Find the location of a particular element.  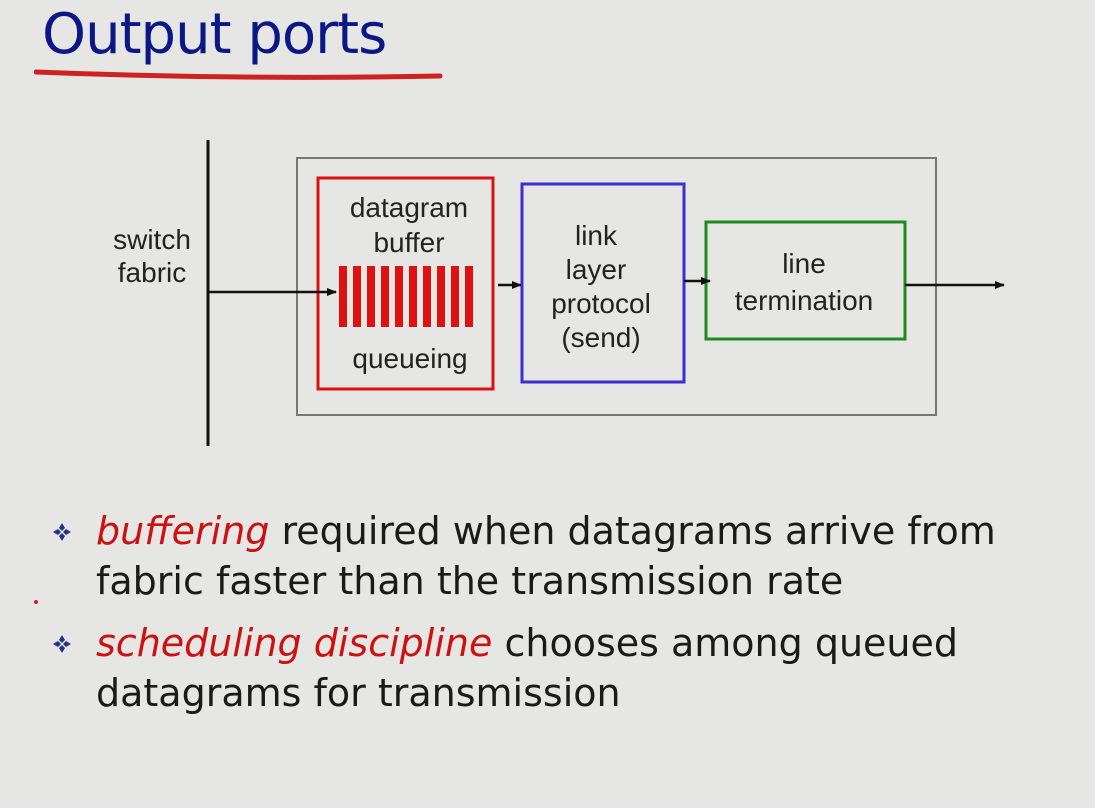

annotation-dot is located at coordinates (36, 602).